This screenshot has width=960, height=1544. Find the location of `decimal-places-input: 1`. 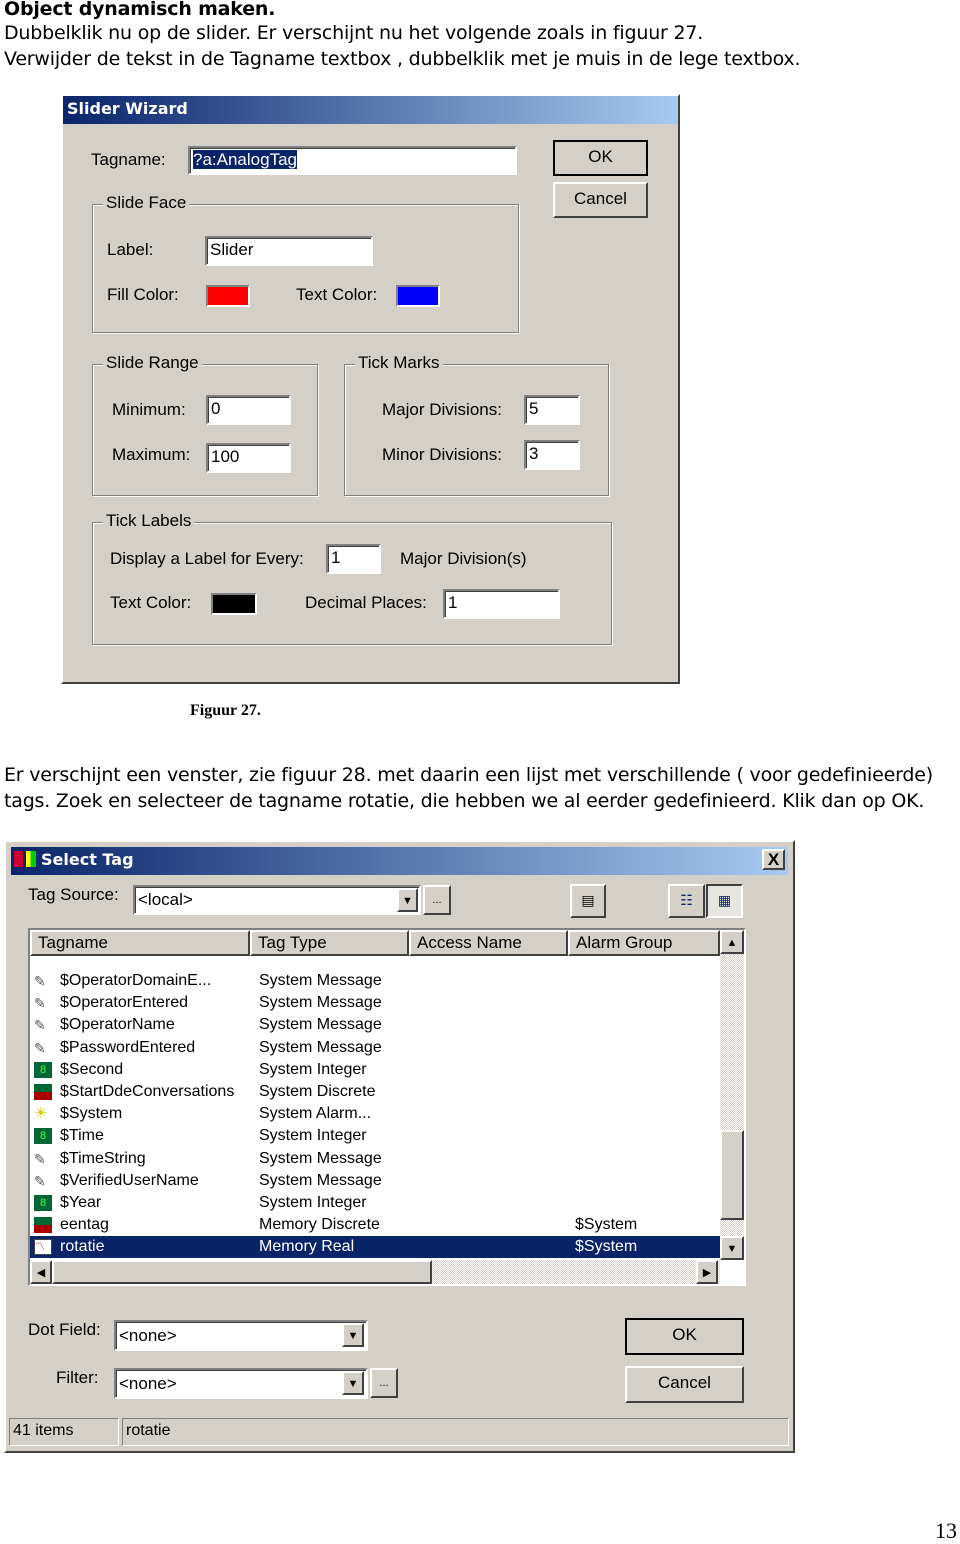

decimal-places-input: 1 is located at coordinates (501, 604).